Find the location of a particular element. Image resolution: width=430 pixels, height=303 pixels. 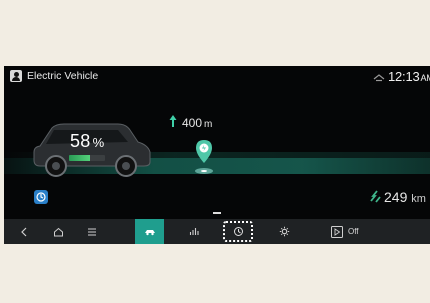

arrow-up-icon is located at coordinates (173, 121).